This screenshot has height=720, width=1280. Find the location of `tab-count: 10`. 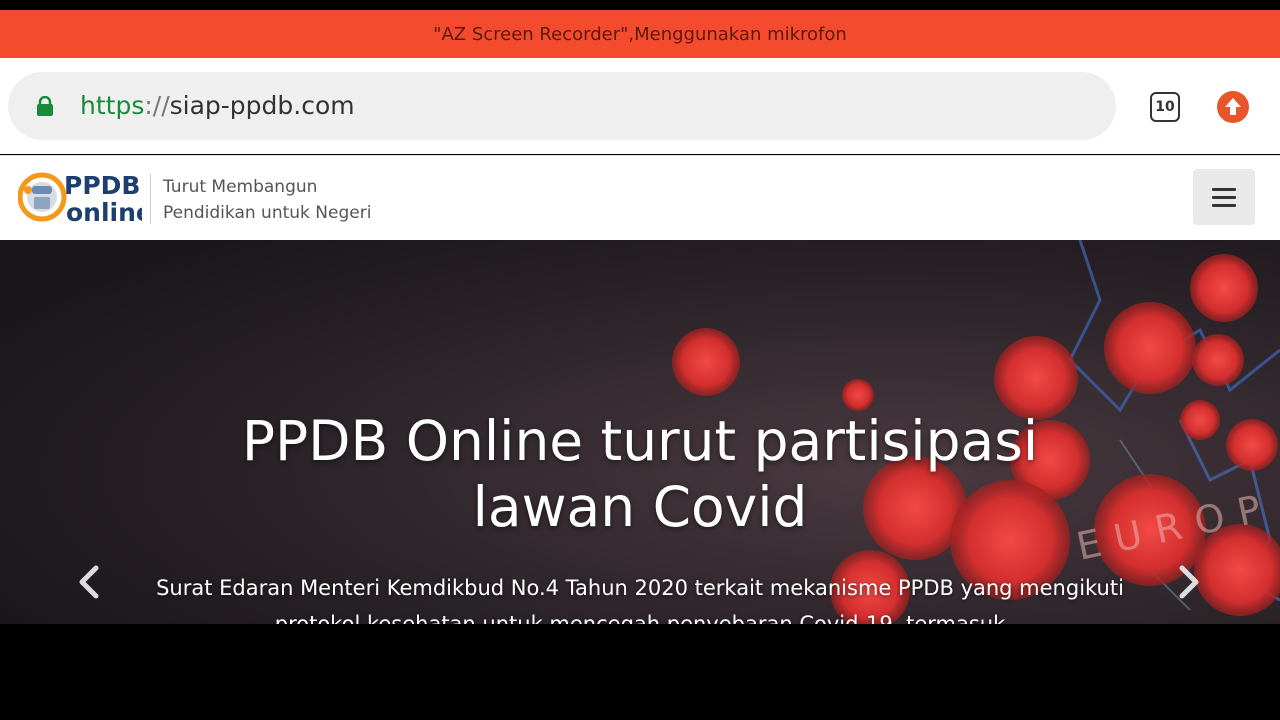

tab-count: 10 is located at coordinates (1165, 107).